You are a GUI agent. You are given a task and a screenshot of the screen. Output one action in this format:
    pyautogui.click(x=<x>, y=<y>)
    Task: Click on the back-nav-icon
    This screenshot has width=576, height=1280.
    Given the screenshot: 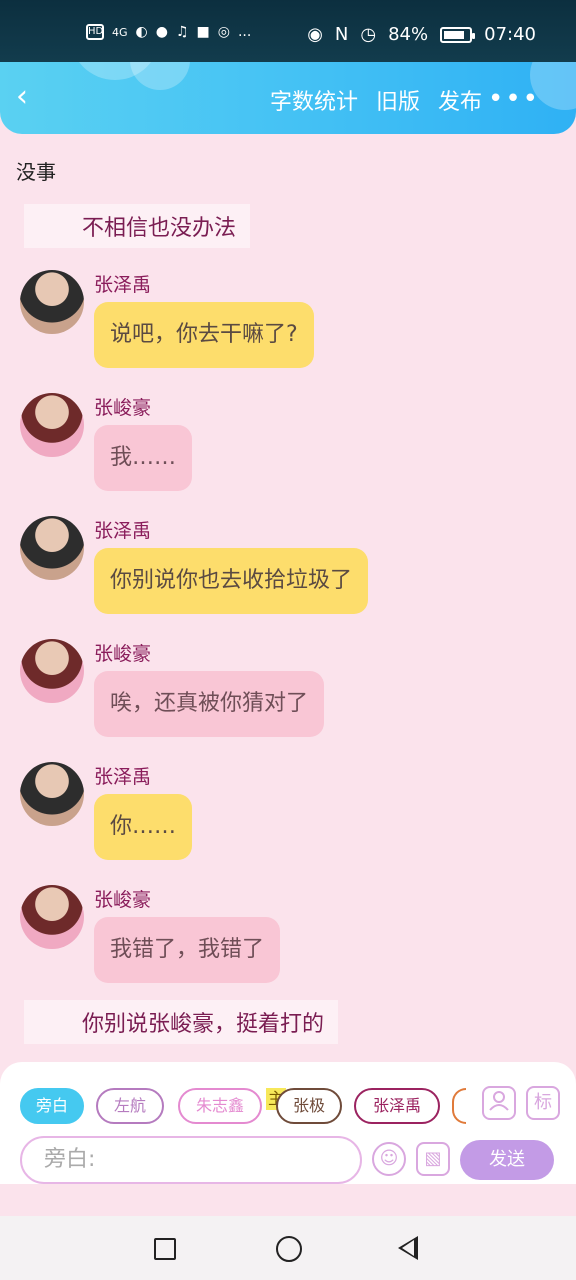 What is the action you would take?
    pyautogui.click(x=408, y=1248)
    